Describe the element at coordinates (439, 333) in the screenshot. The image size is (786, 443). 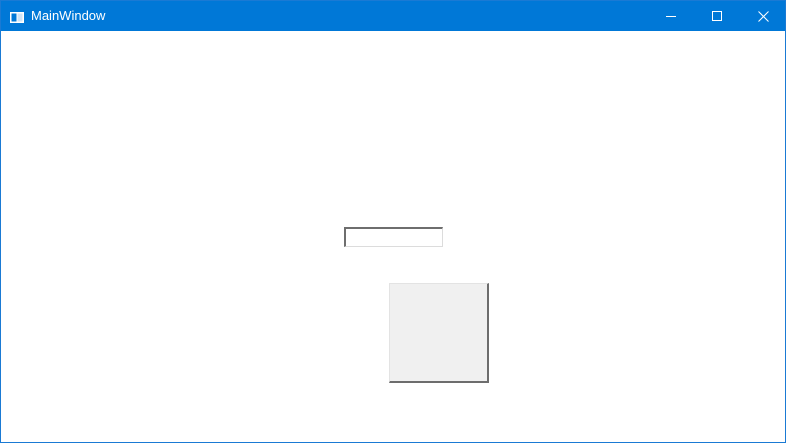
I see `push-button` at that location.